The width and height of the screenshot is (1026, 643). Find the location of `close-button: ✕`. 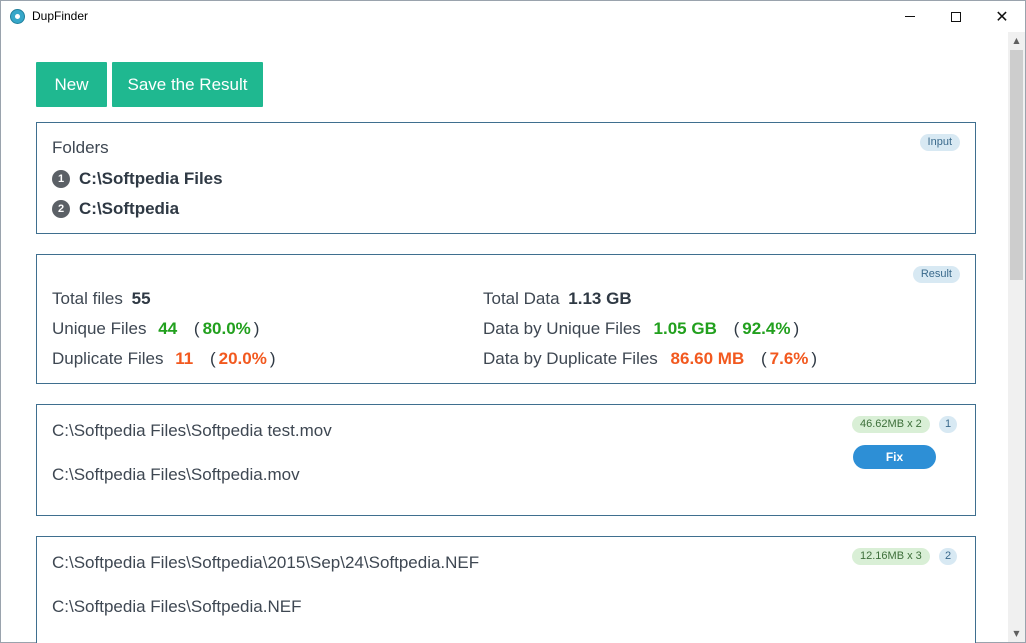

close-button: ✕ is located at coordinates (1002, 16).